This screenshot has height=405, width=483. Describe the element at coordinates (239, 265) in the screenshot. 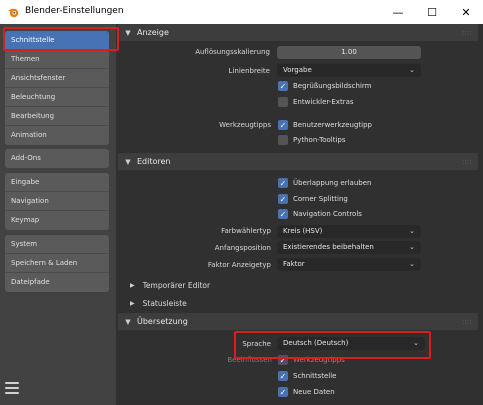

I see `factor-label: Faktor Anzeigetyp` at that location.